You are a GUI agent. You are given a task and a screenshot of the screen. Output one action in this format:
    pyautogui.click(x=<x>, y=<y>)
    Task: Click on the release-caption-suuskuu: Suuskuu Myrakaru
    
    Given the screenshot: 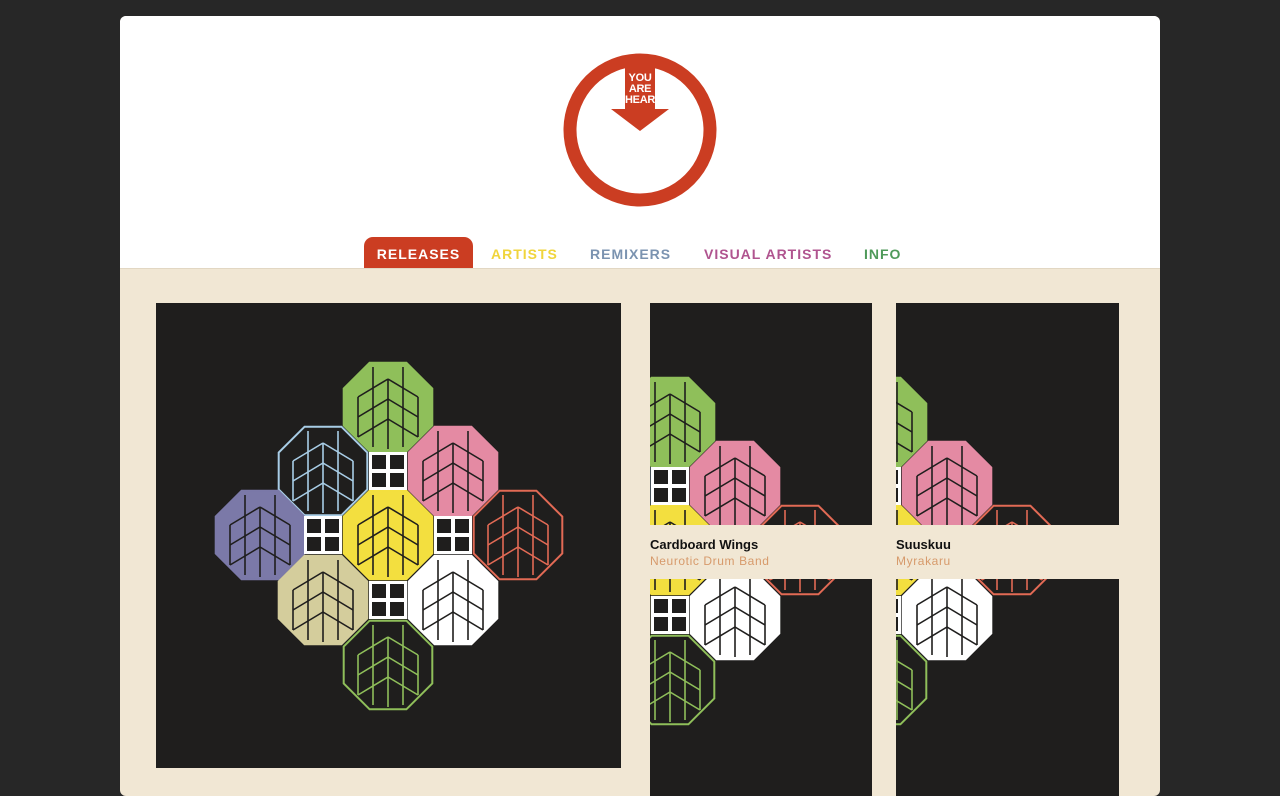 What is the action you would take?
    pyautogui.click(x=1007, y=552)
    